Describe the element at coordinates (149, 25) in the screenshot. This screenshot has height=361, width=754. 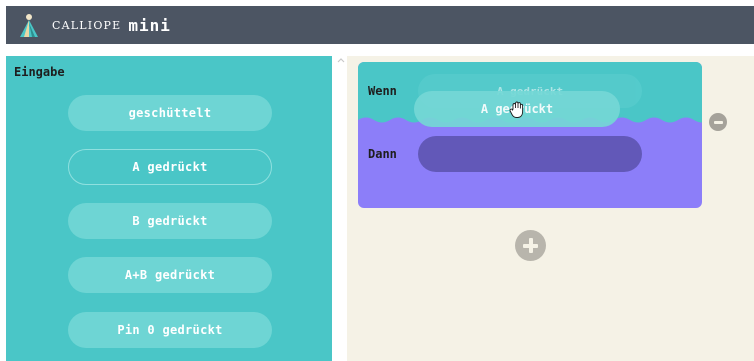
I see `brand-suffix: mini` at that location.